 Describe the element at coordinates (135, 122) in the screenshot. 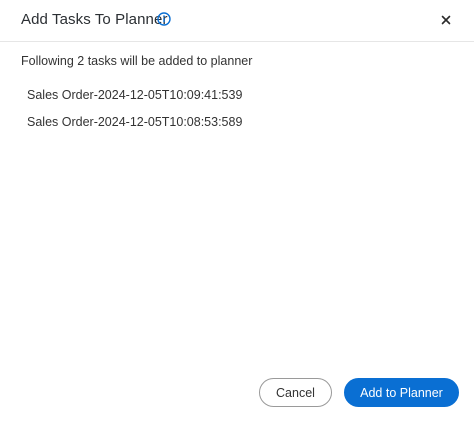

I see `task-list-item: Sales Order-2024-12-05T10:08:53:589` at that location.